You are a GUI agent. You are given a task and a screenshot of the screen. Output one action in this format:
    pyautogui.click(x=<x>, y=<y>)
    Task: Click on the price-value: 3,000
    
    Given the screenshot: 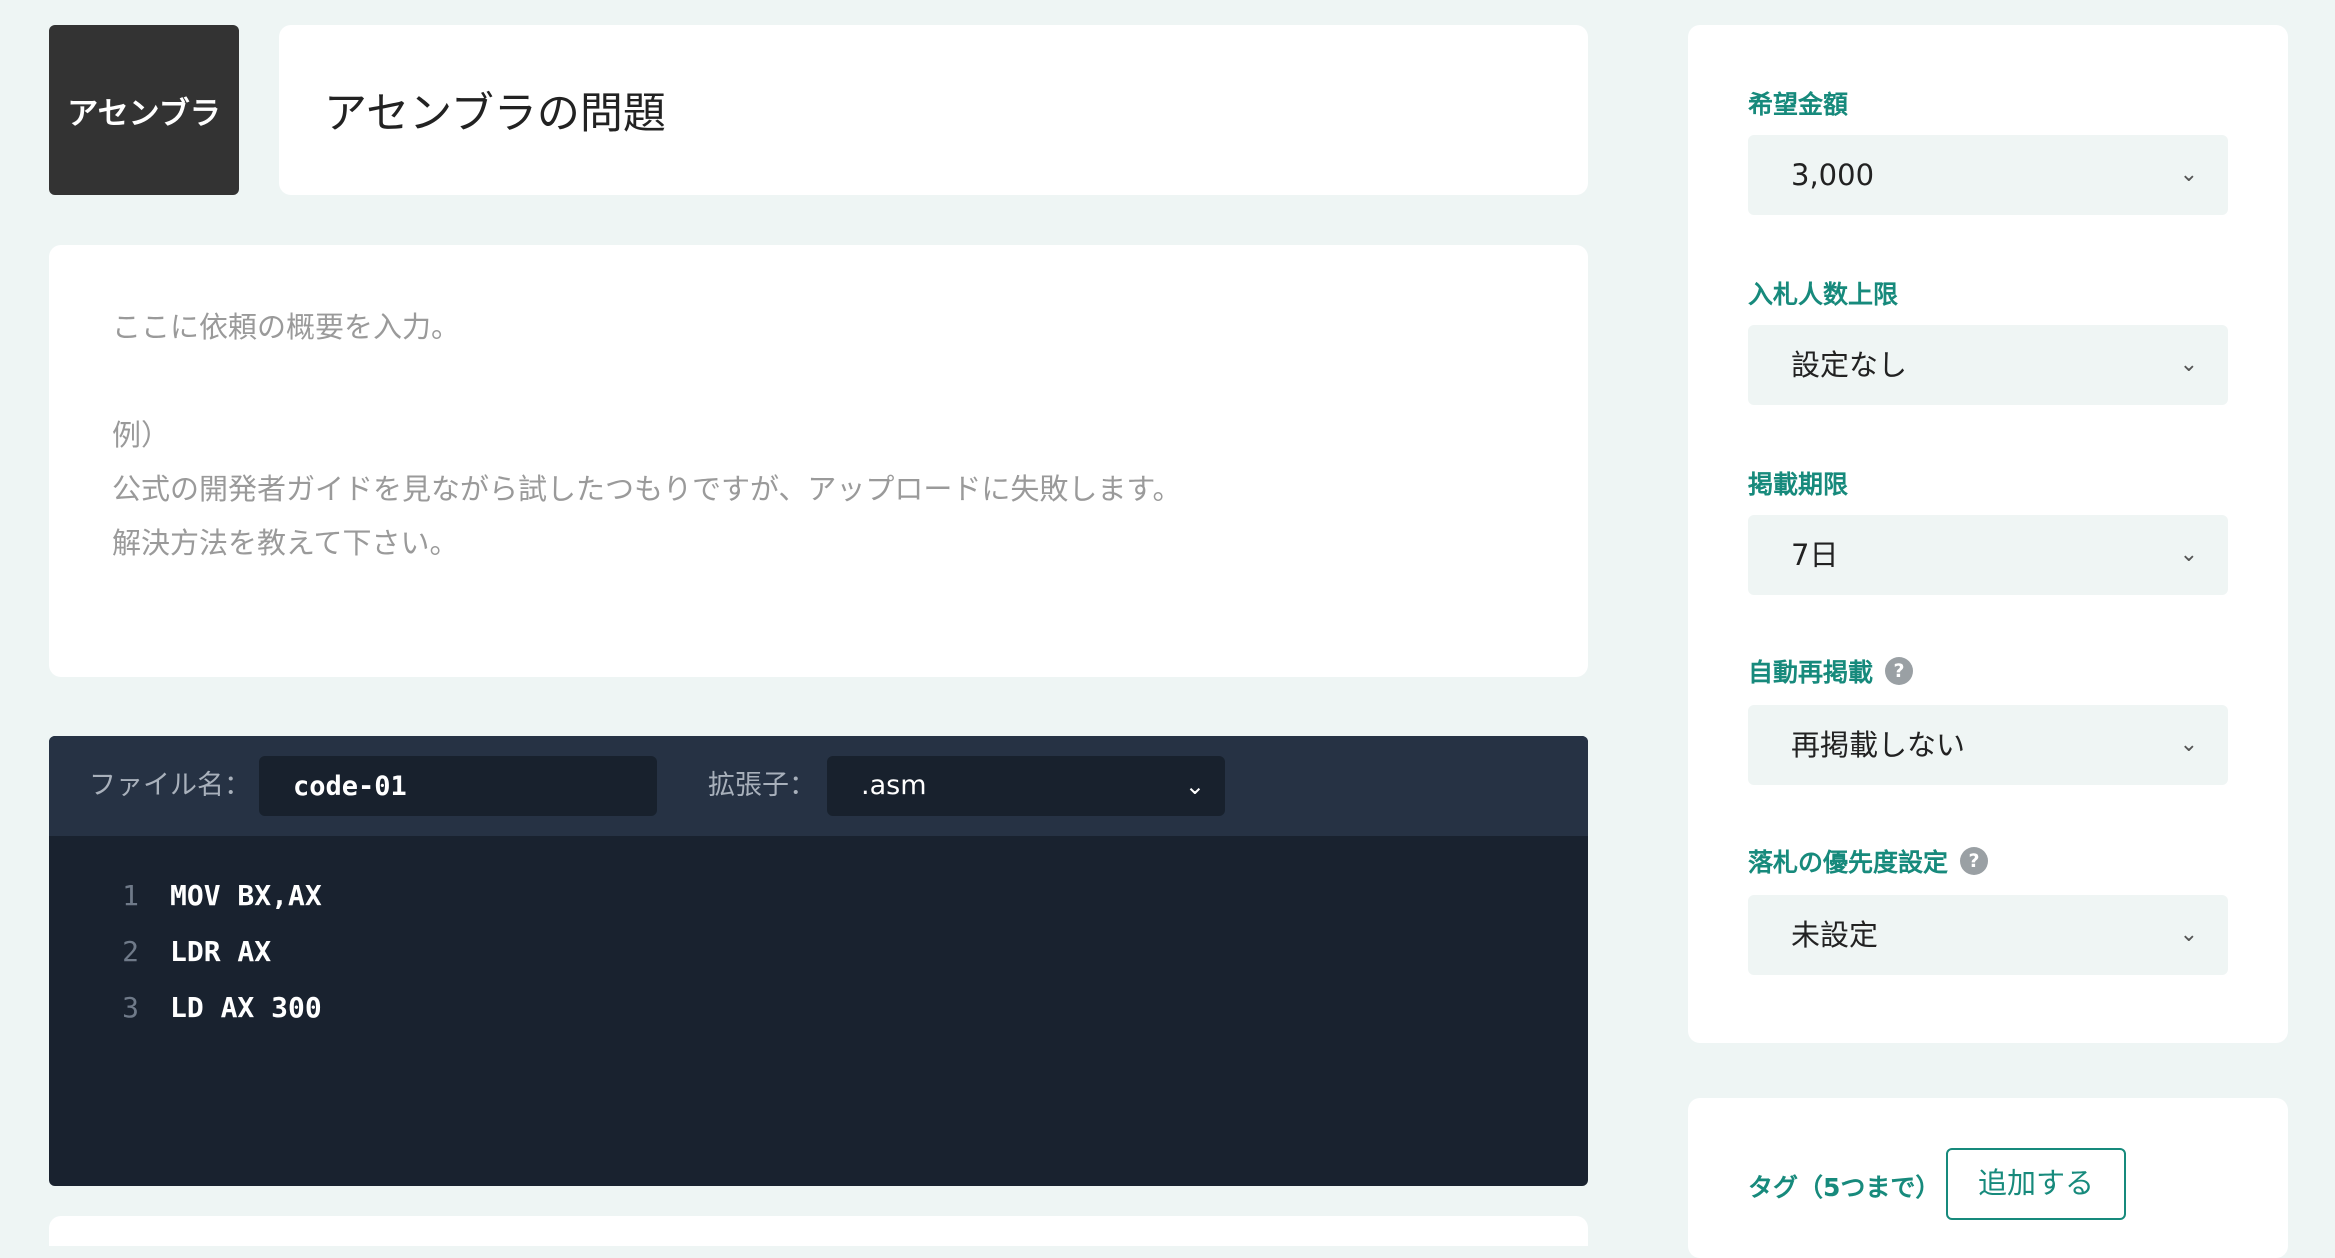 What is the action you would take?
    pyautogui.click(x=1833, y=175)
    